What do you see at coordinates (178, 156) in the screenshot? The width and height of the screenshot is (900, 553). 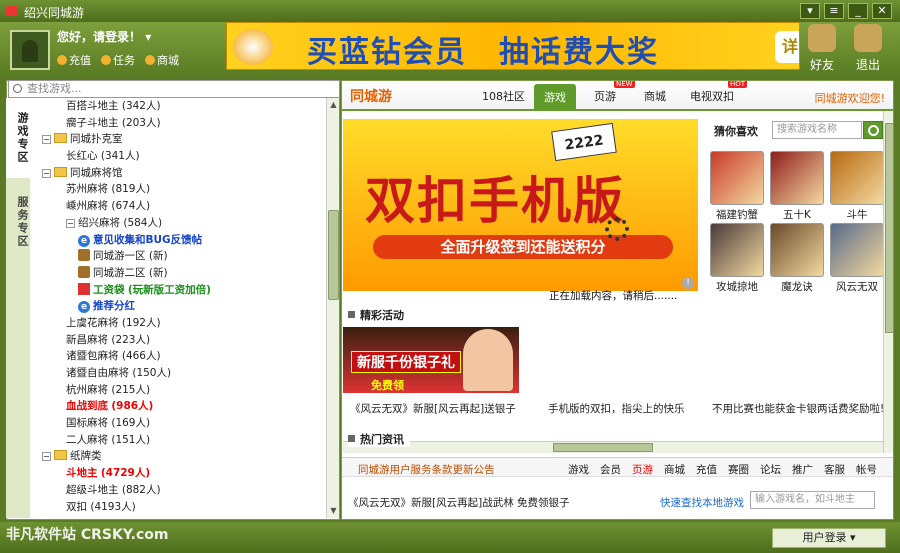 I see `tree-item: 长红心 (341人)` at bounding box center [178, 156].